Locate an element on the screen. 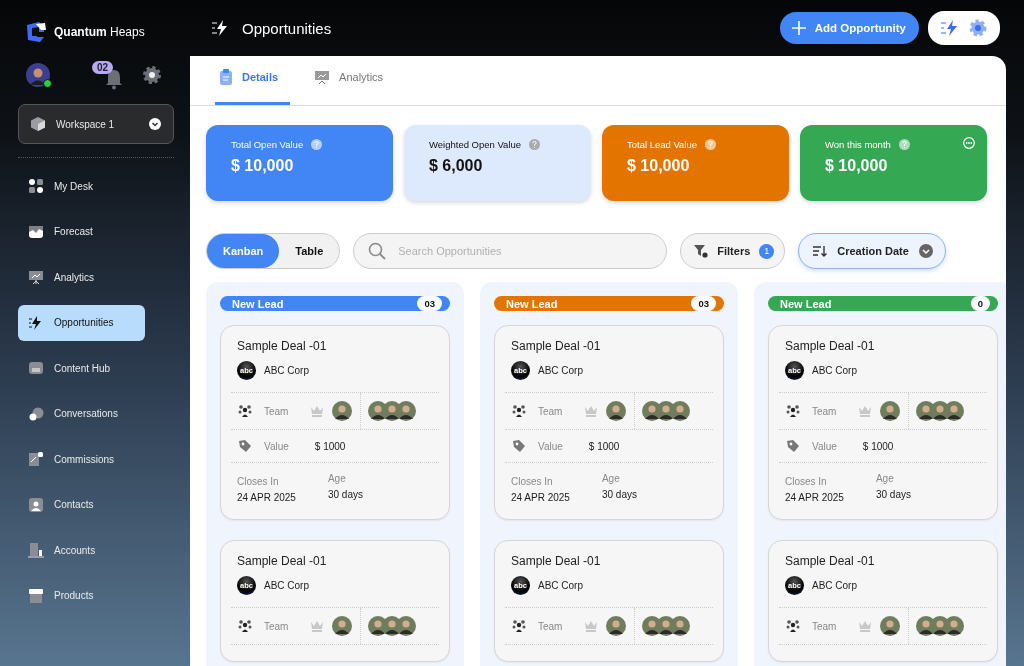 The width and height of the screenshot is (1024, 666). stat-value: $ 6,000 is located at coordinates (456, 166).